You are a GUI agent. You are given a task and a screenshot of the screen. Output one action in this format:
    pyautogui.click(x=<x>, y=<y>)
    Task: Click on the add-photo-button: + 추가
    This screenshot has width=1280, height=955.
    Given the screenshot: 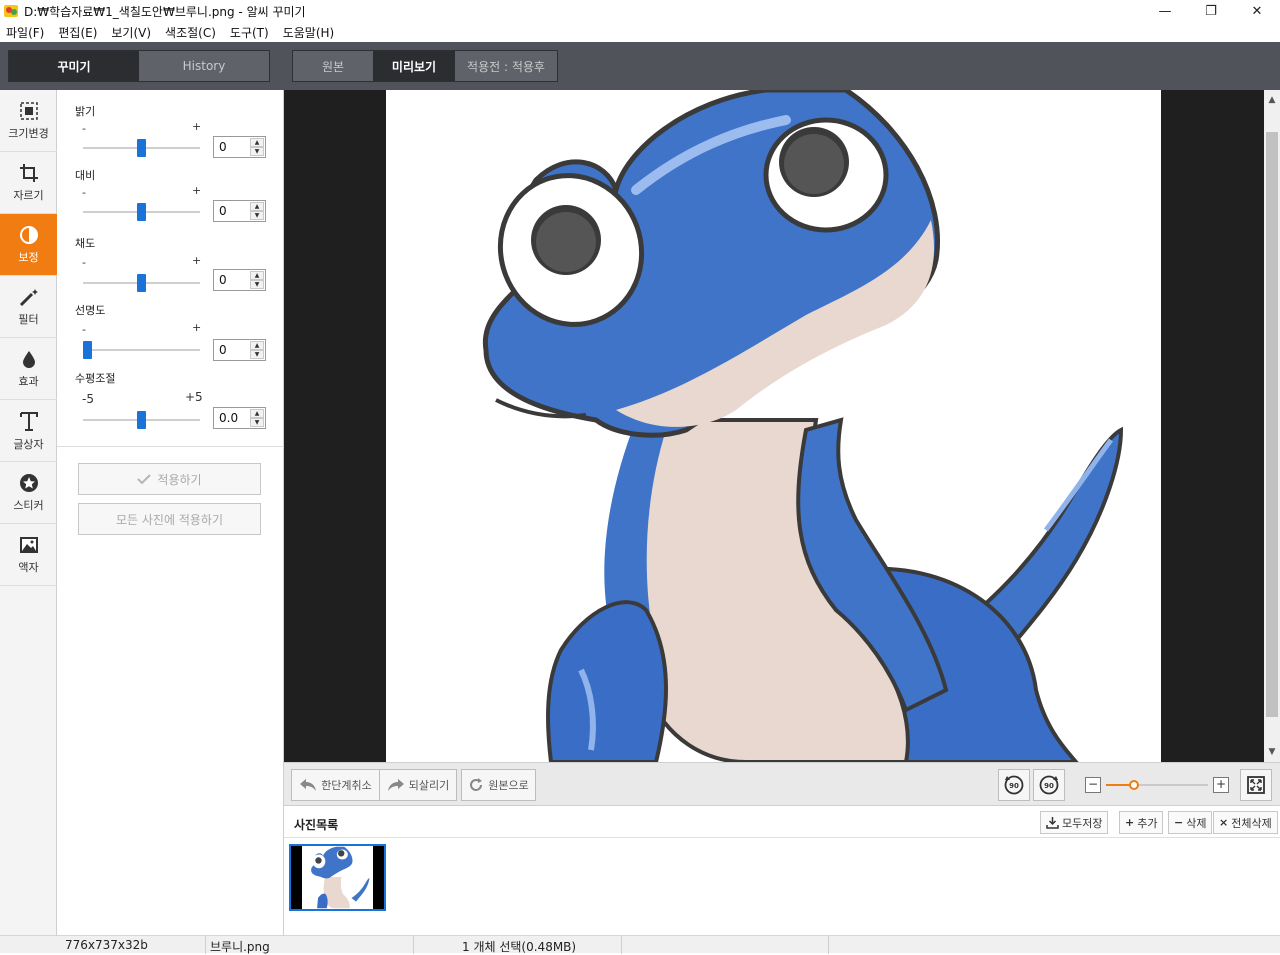 What is the action you would take?
    pyautogui.click(x=1141, y=822)
    